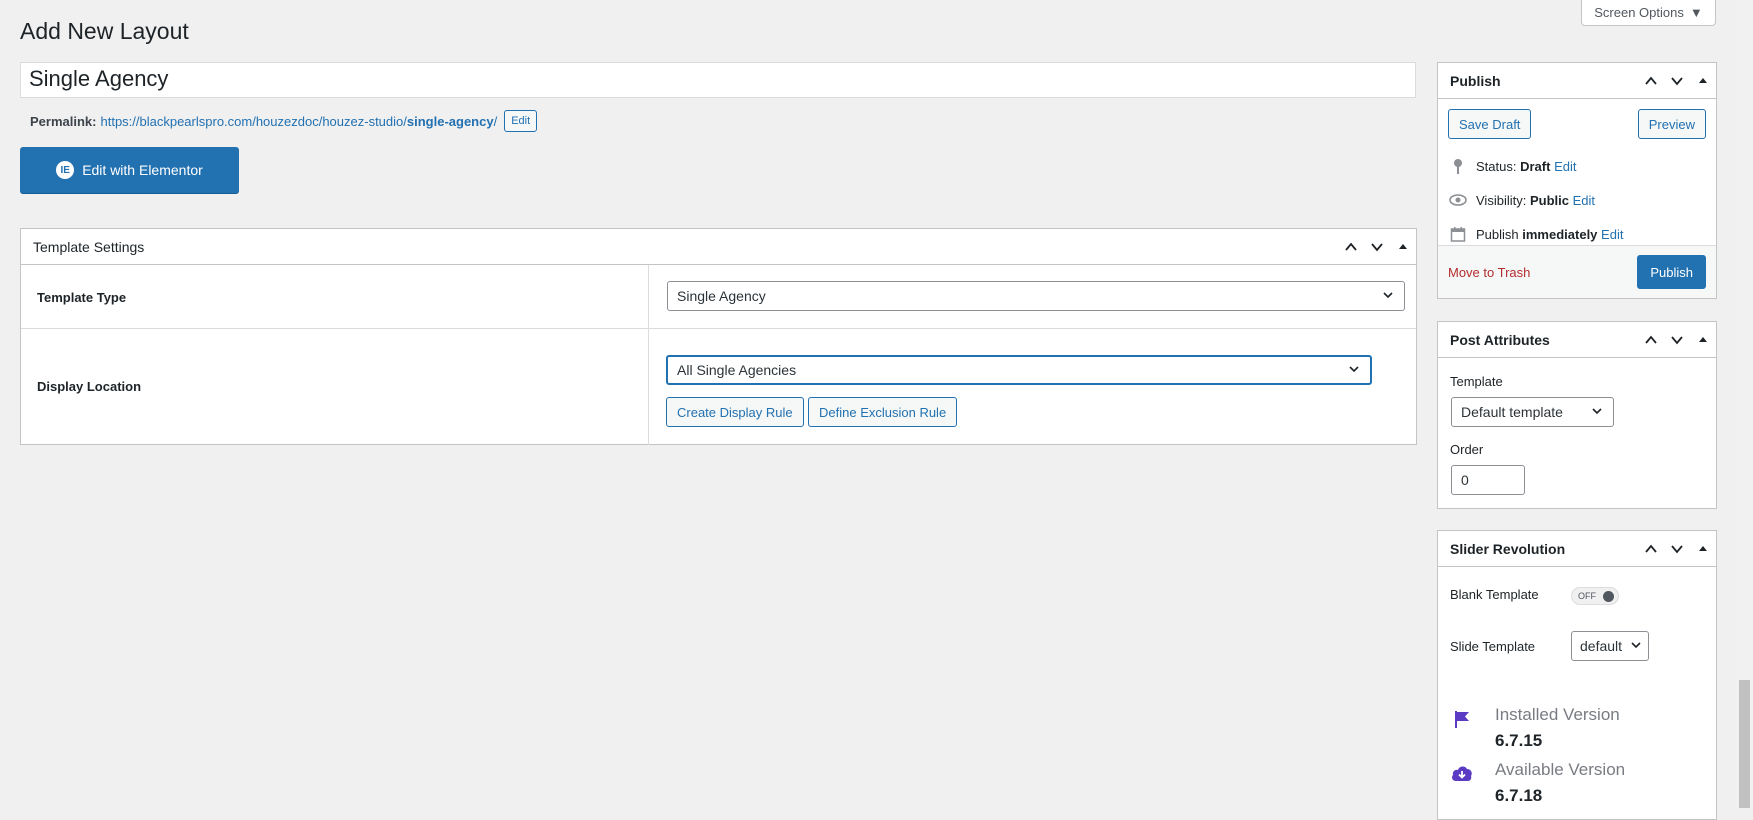 This screenshot has width=1753, height=820. What do you see at coordinates (1467, 449) in the screenshot?
I see `order-label: Order` at bounding box center [1467, 449].